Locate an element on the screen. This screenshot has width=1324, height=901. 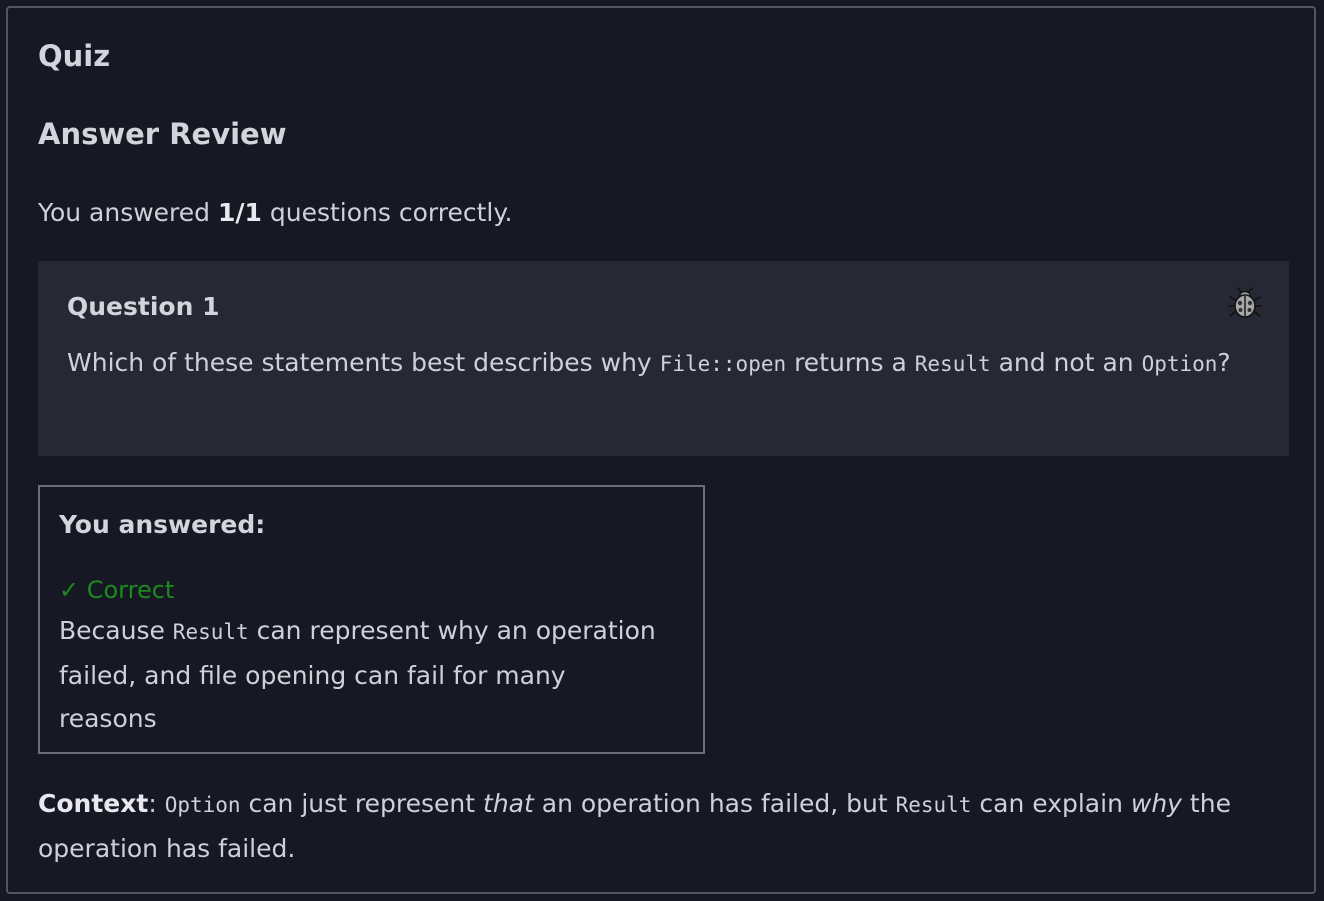
context-text-part: can just represent is located at coordinates (362, 803).